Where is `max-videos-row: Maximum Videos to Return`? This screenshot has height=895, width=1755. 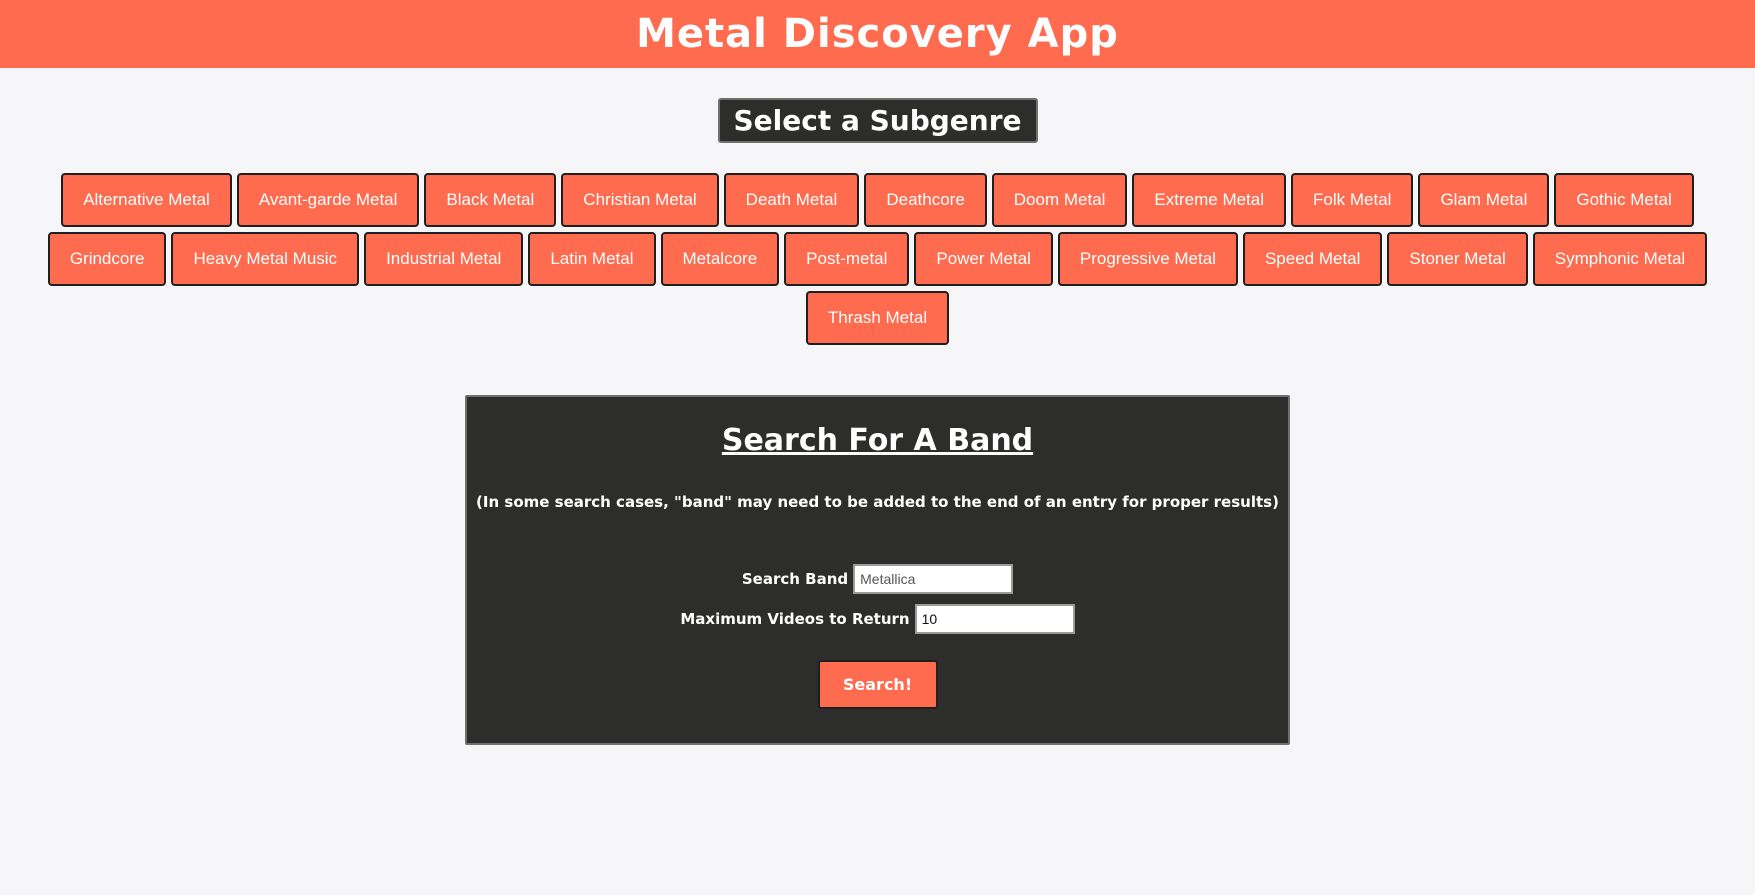
max-videos-row: Maximum Videos to Return is located at coordinates (877, 619).